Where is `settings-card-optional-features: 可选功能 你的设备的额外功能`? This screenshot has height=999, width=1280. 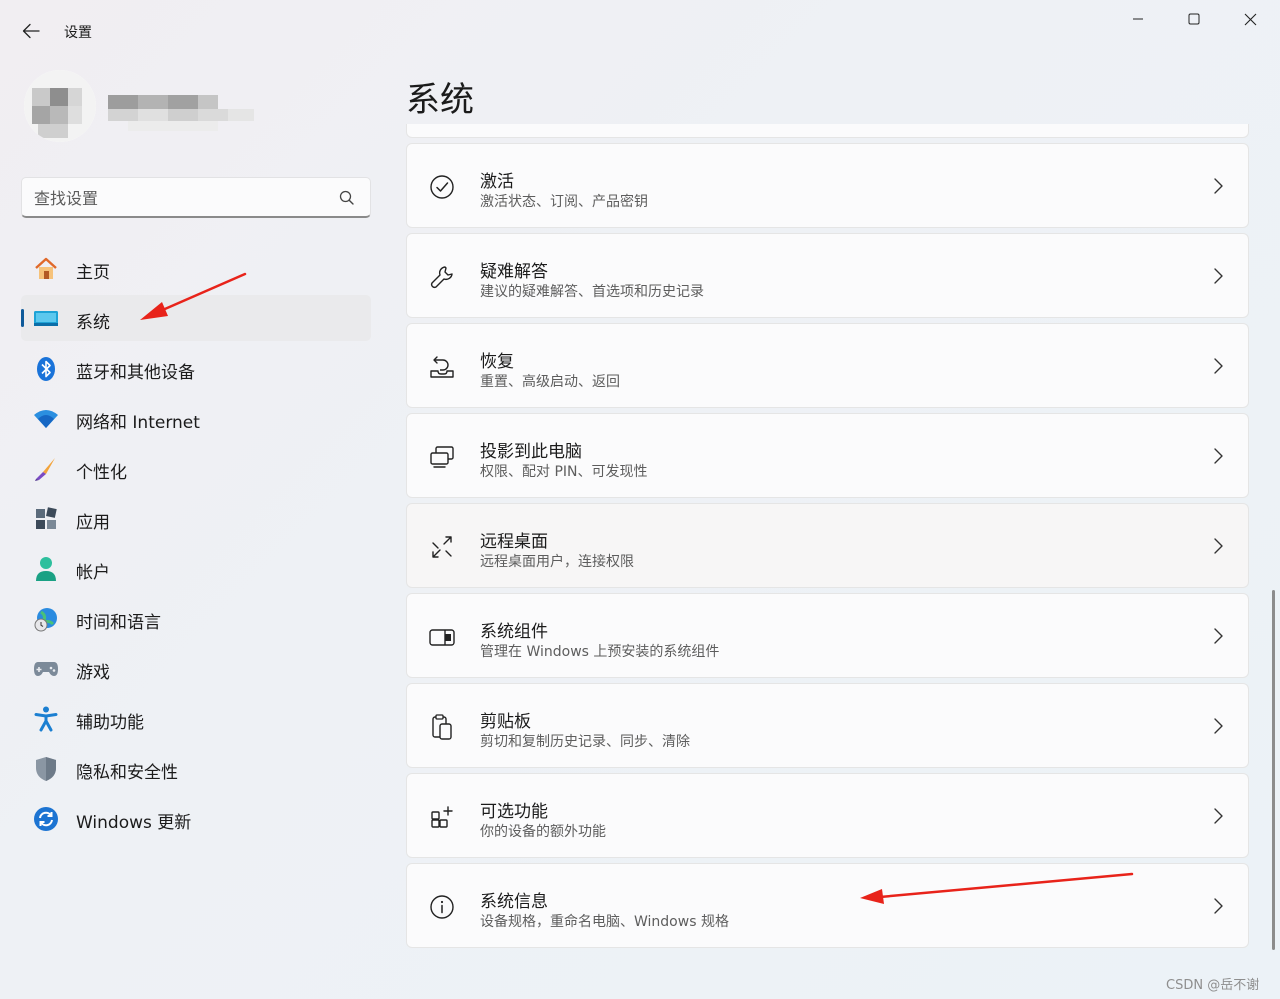 settings-card-optional-features: 可选功能 你的设备的额外功能 is located at coordinates (827, 815).